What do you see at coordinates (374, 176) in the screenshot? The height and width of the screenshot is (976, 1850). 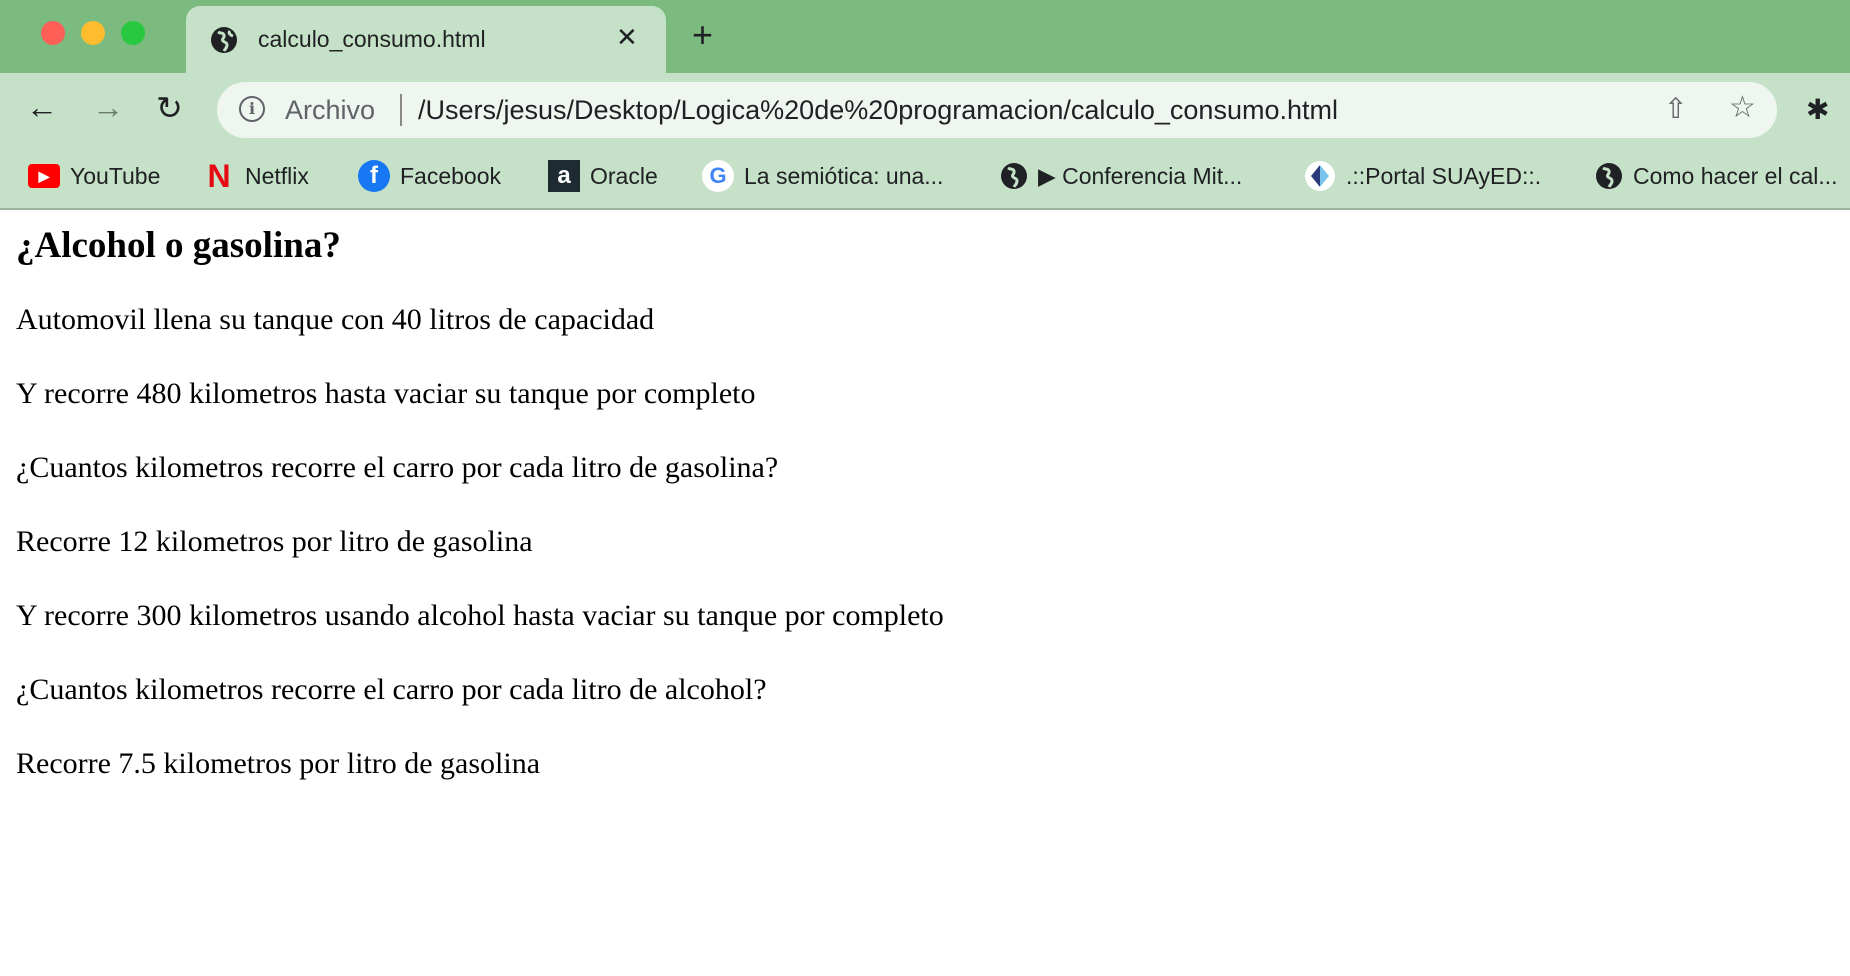 I see `facebook-icon: f` at bounding box center [374, 176].